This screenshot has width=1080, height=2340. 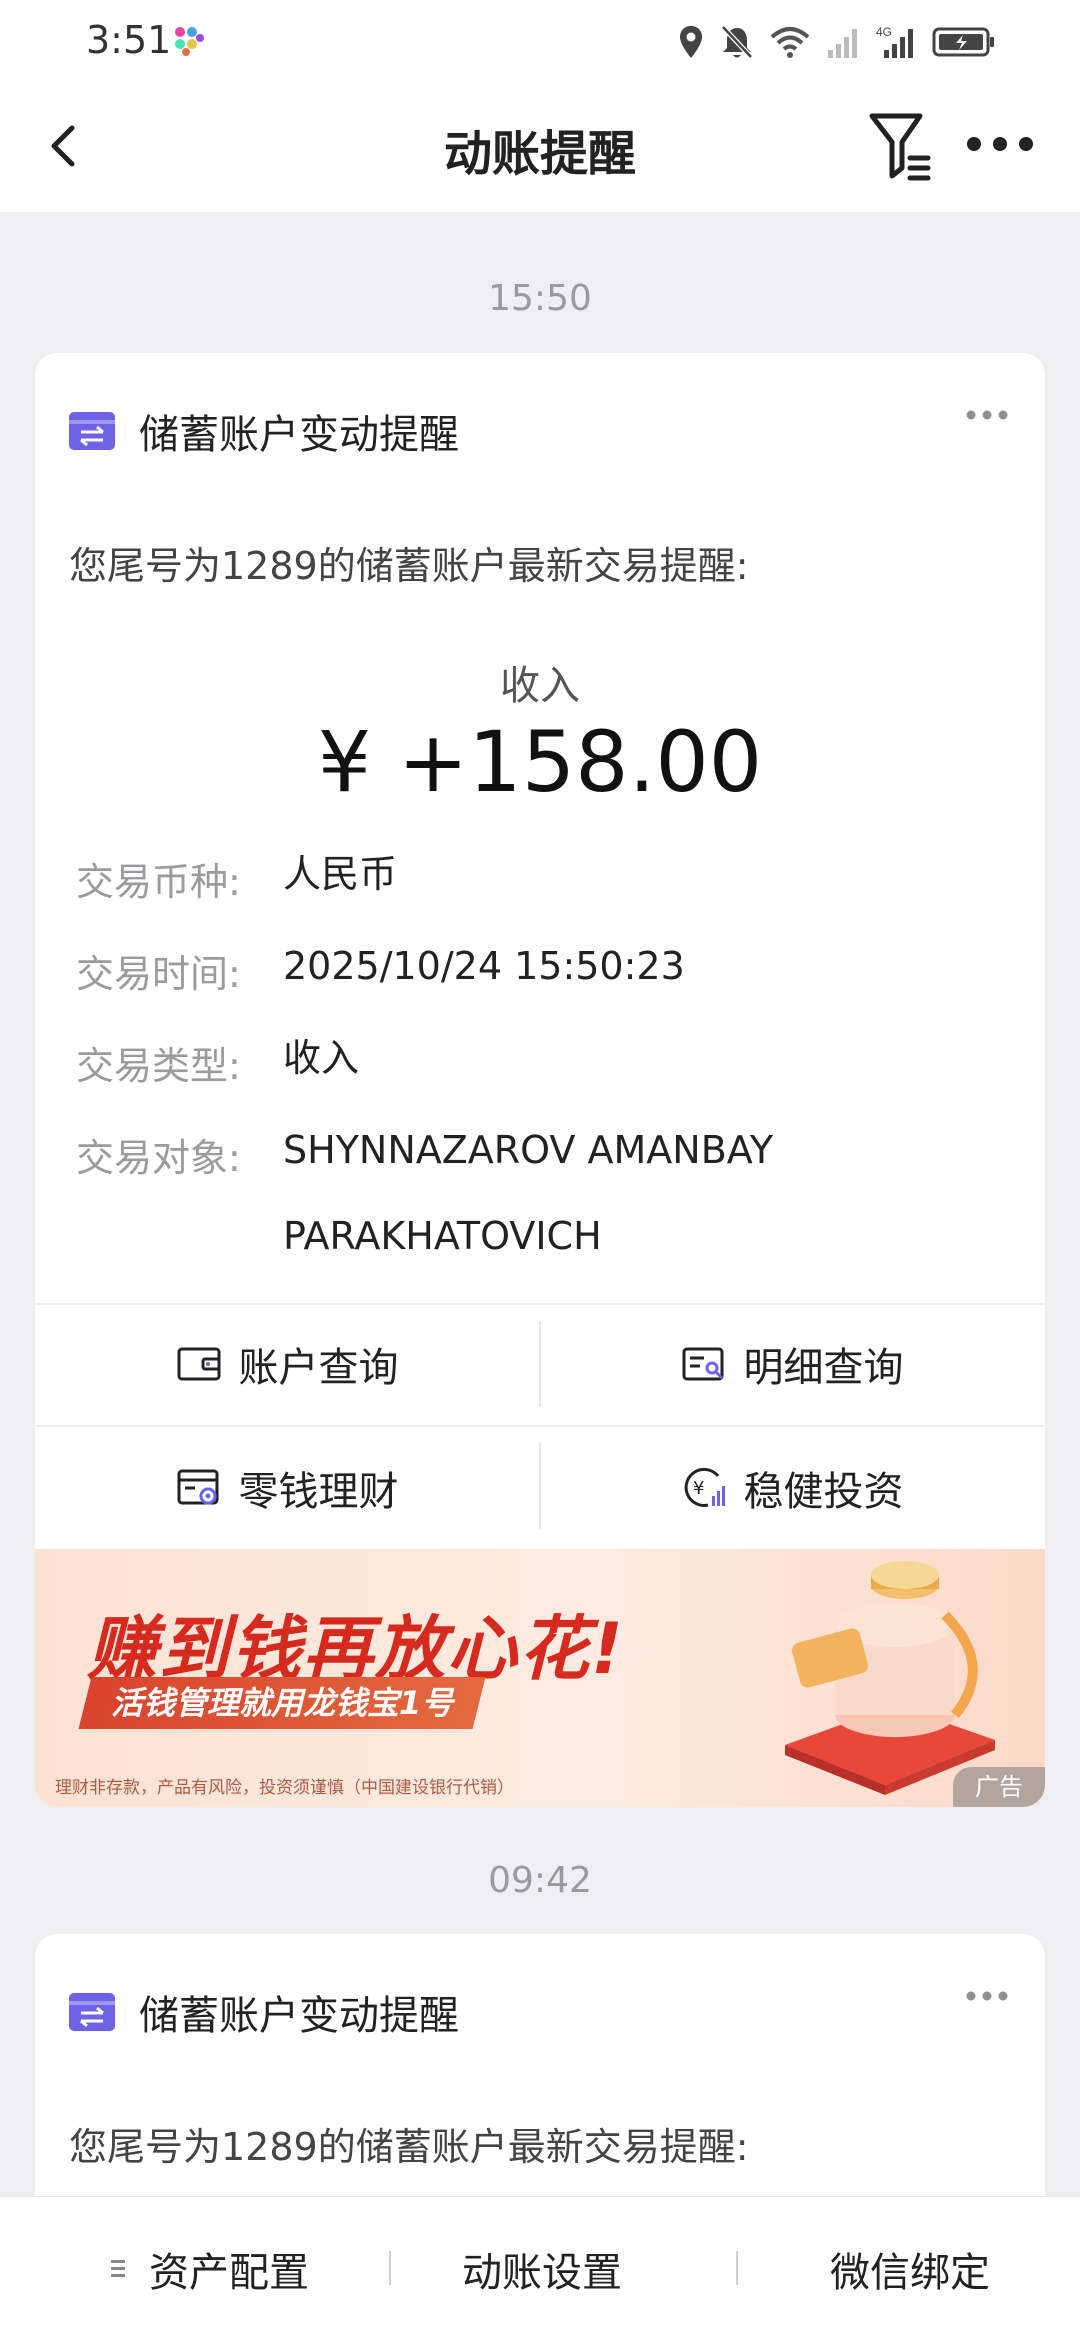 I want to click on steady-invest-button: ¥ 稳健投资, so click(x=792, y=1488).